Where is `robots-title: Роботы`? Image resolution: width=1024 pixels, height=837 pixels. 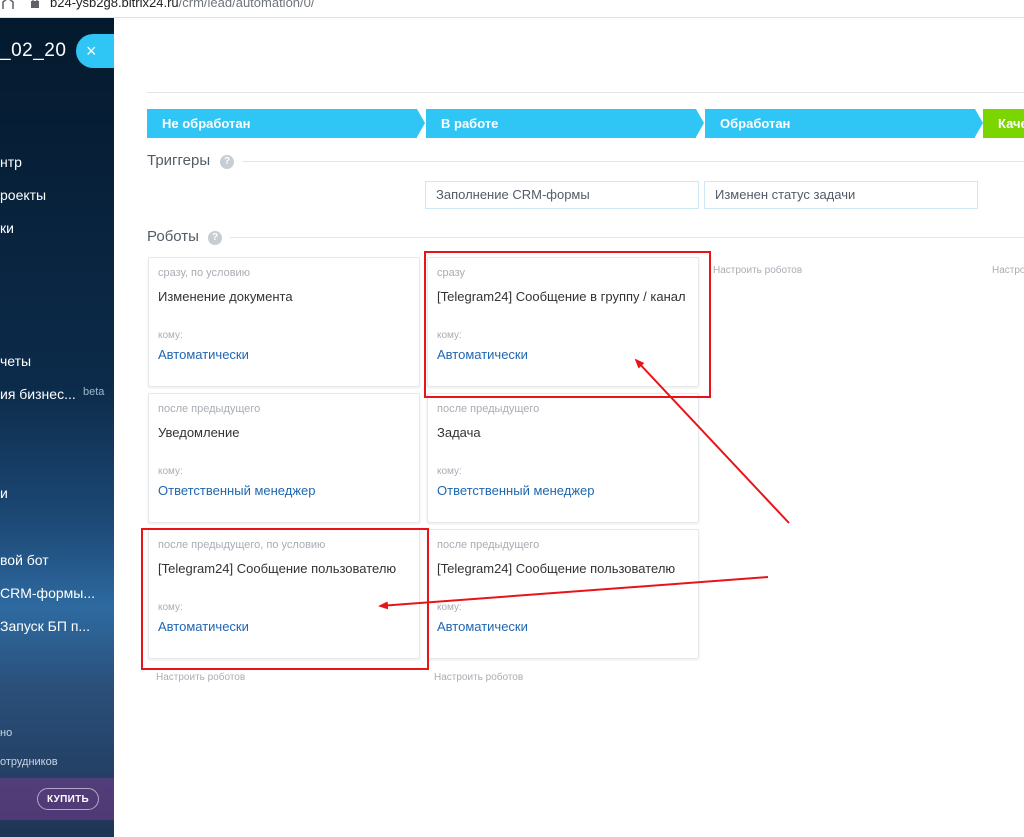
robots-title: Роботы is located at coordinates (173, 236).